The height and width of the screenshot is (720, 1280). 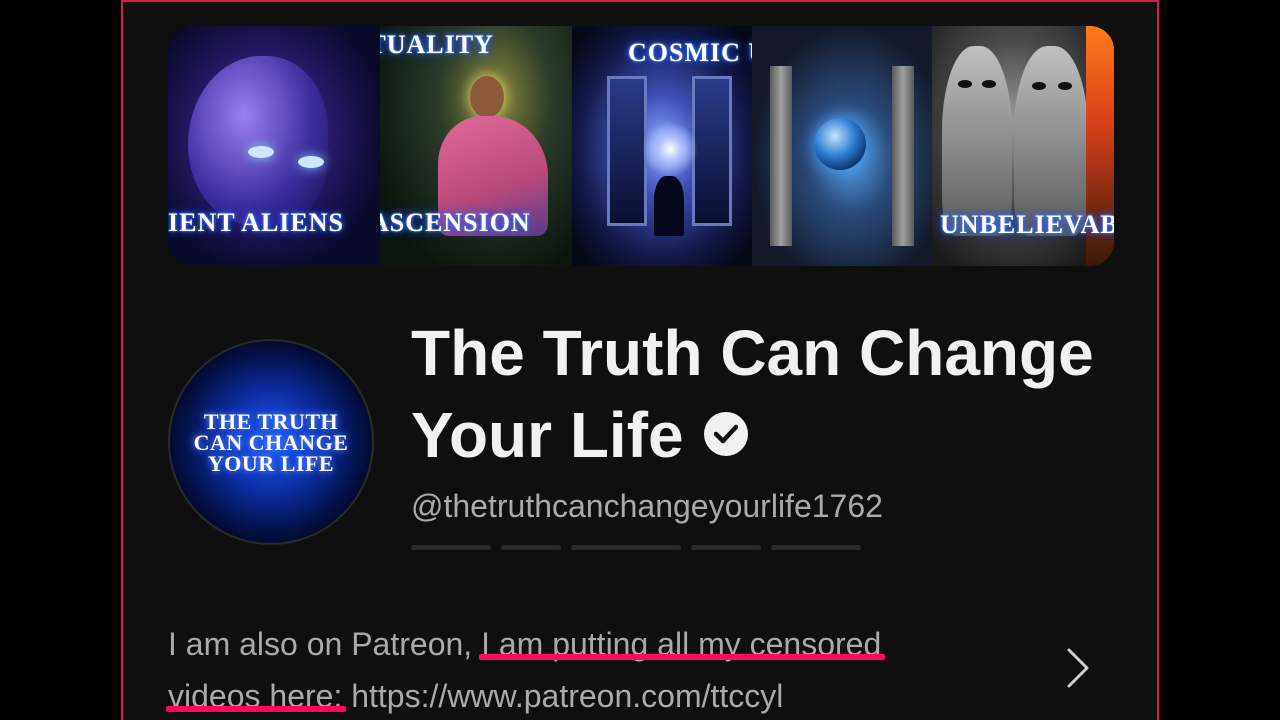 I want to click on banner-panel-orb, so click(x=842, y=146).